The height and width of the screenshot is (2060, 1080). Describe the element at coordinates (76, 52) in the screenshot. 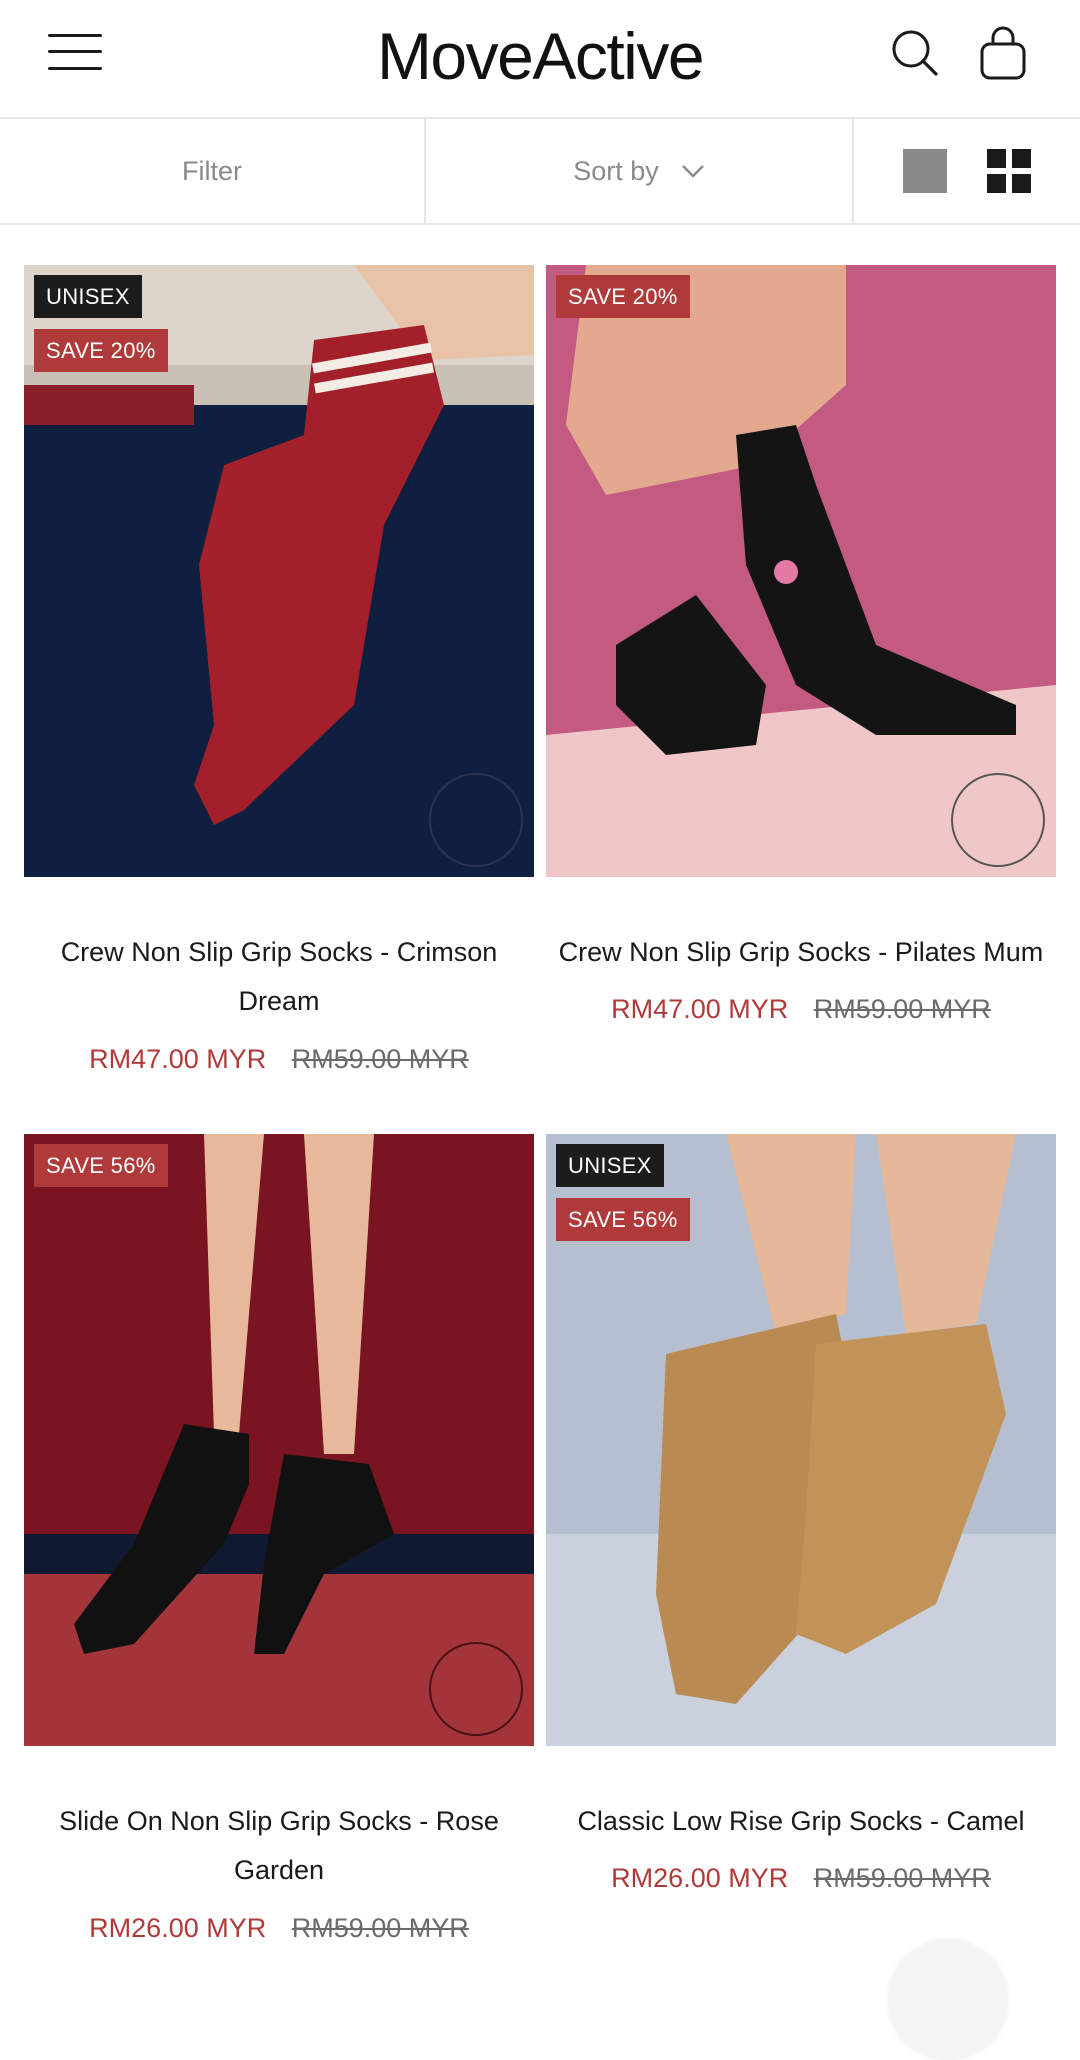

I see `hamburger-menu-icon` at that location.